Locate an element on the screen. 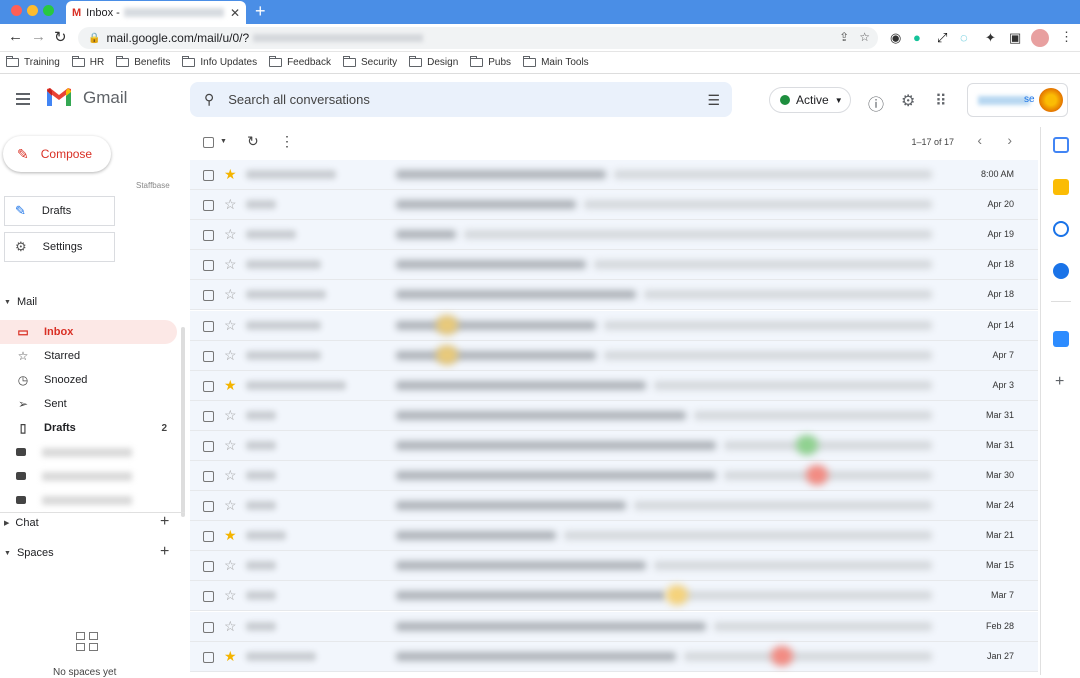 This screenshot has height=678, width=1080. extension2-icon: ◌ is located at coordinates (964, 37).